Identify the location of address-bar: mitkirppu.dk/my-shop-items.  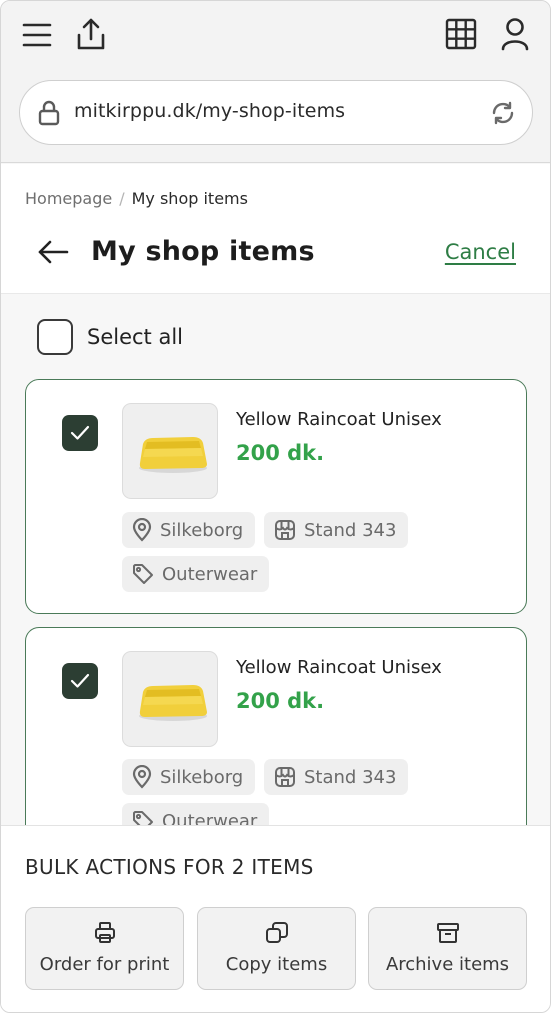
(276, 112).